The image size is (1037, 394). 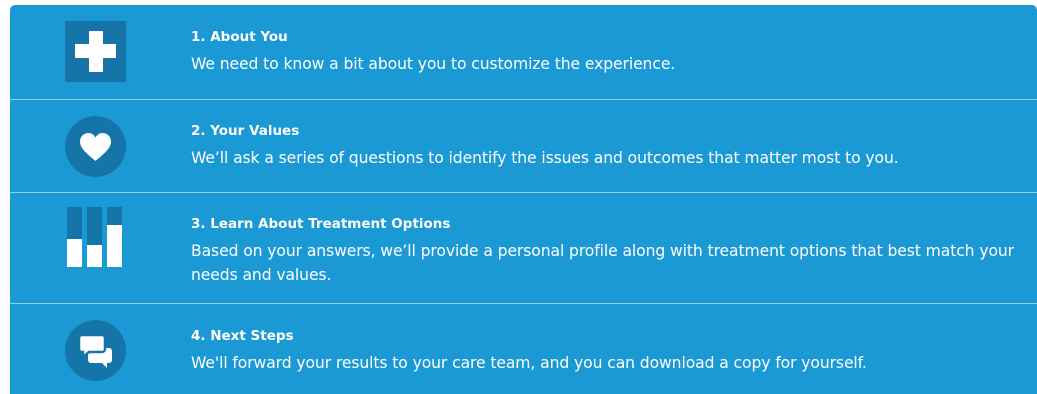 I want to click on chat-bubbles-icon, so click(x=95, y=350).